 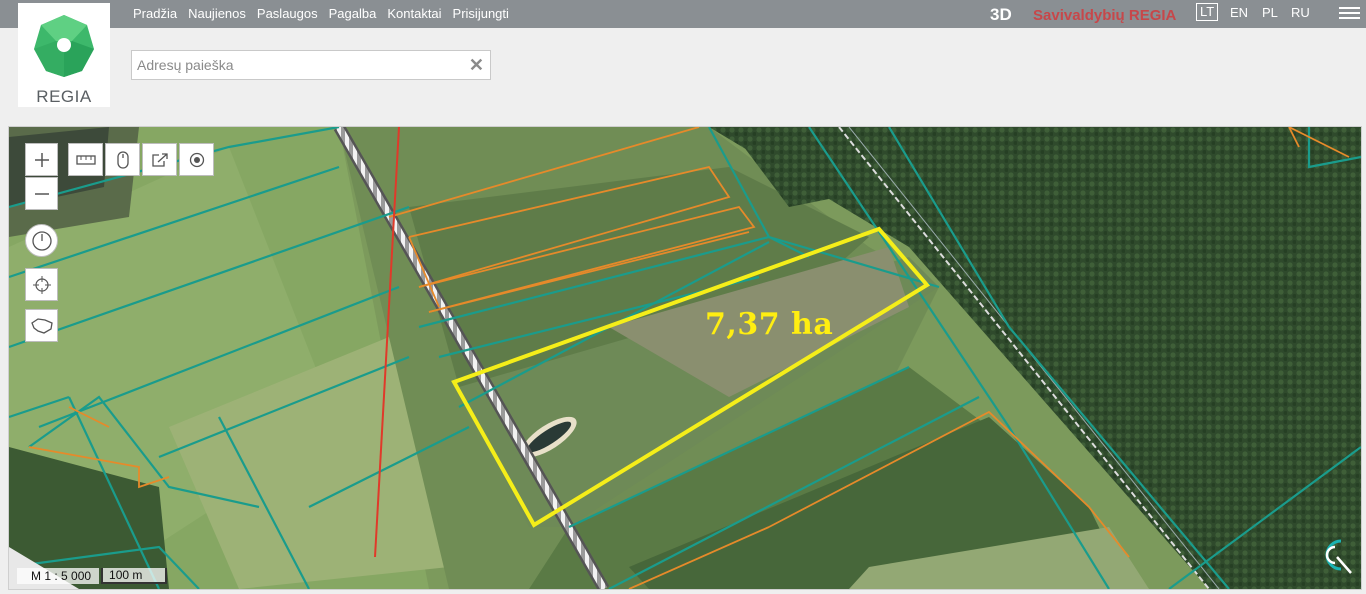 I want to click on scale-ratio: M 1 : 5 000, so click(x=58, y=576).